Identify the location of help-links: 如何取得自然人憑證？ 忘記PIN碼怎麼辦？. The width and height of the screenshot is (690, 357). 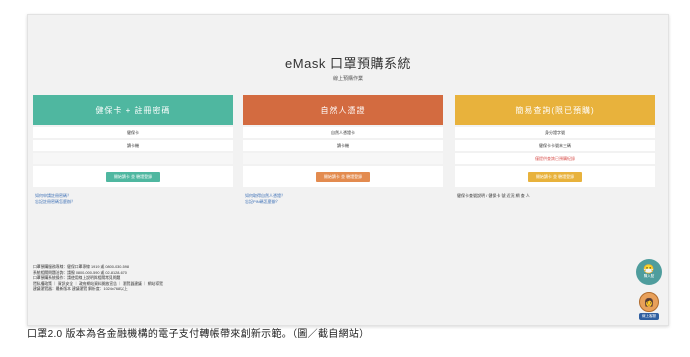
(343, 199).